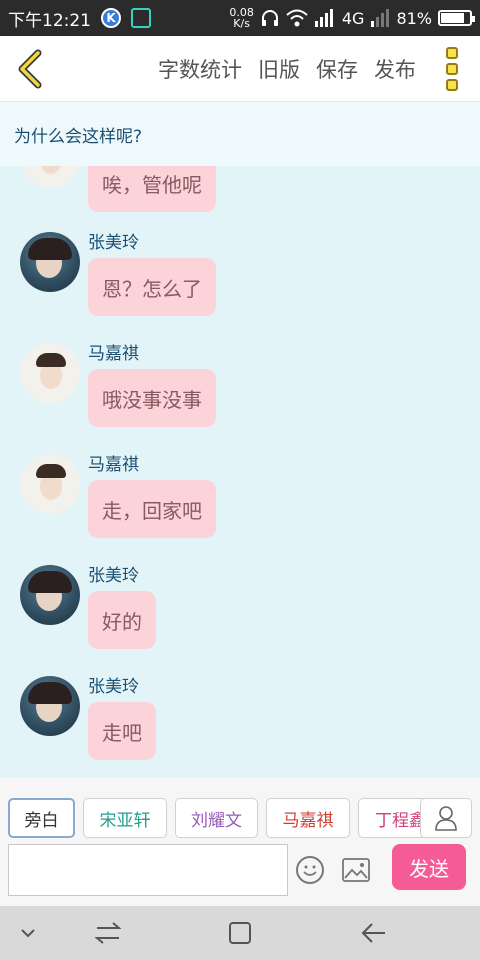  I want to click on scan-app-icon, so click(141, 18).